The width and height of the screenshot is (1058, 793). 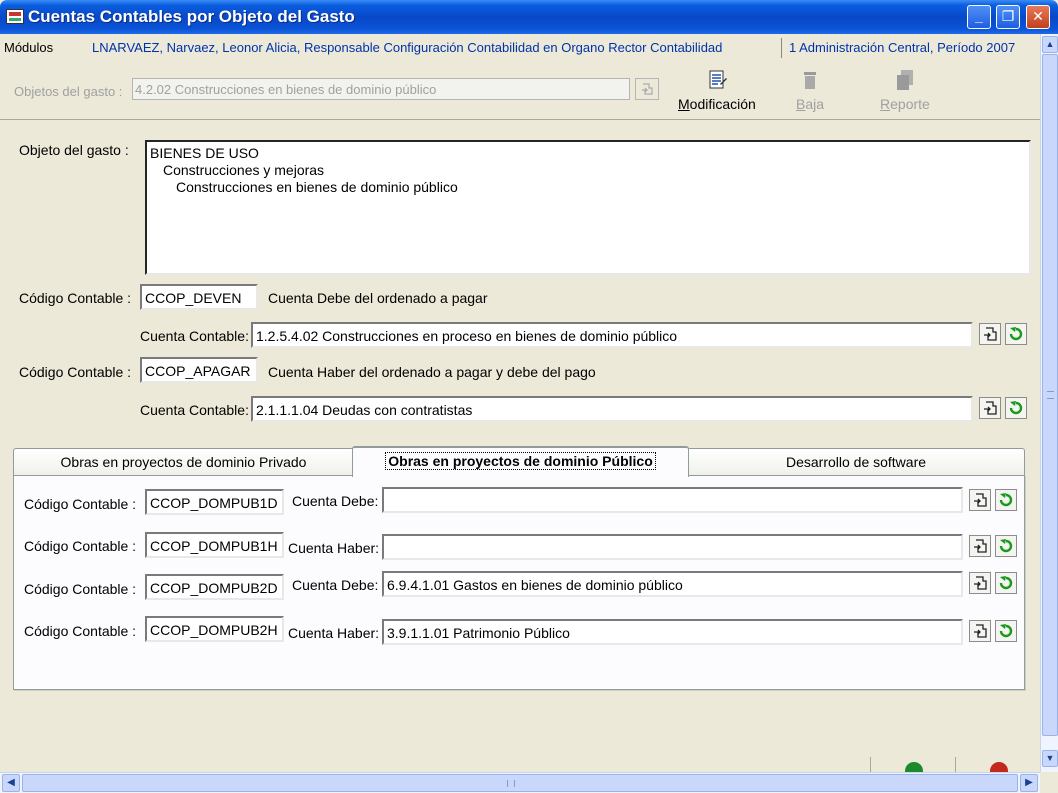 I want to click on menu-separator, so click(x=781, y=48).